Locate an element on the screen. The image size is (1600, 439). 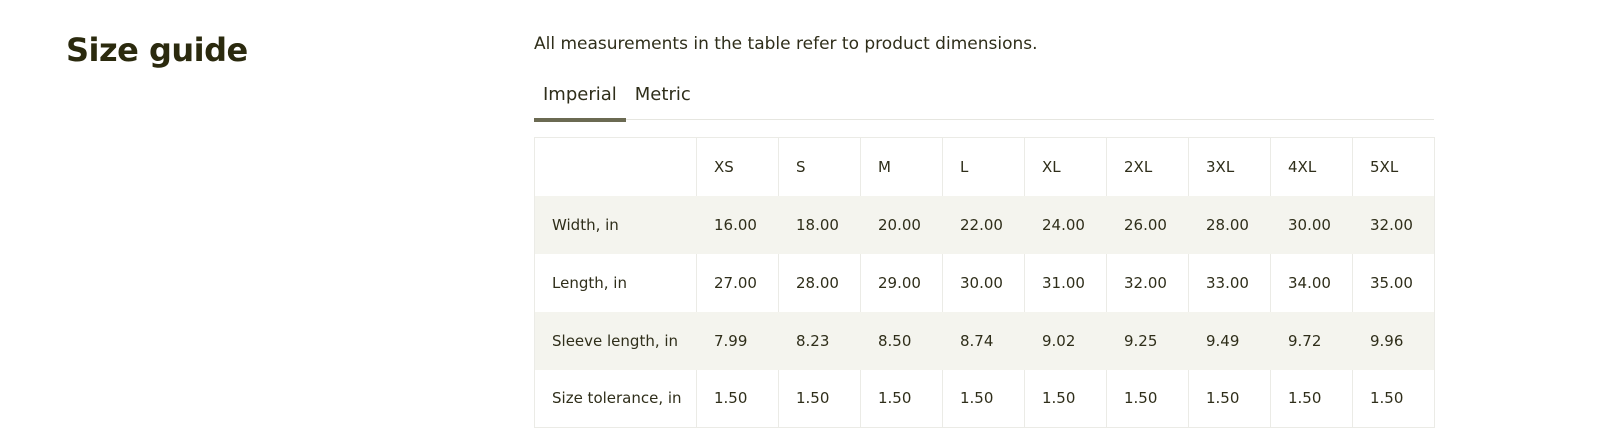
size-header-m: M is located at coordinates (901, 166).